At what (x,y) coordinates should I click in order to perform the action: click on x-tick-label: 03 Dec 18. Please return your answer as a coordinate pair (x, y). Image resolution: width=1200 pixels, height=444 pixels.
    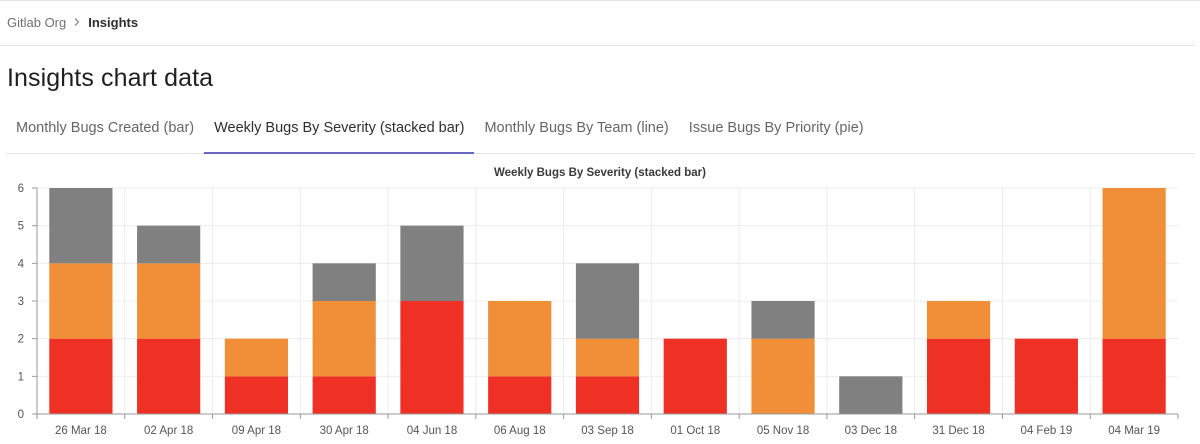
    Looking at the image, I should click on (871, 431).